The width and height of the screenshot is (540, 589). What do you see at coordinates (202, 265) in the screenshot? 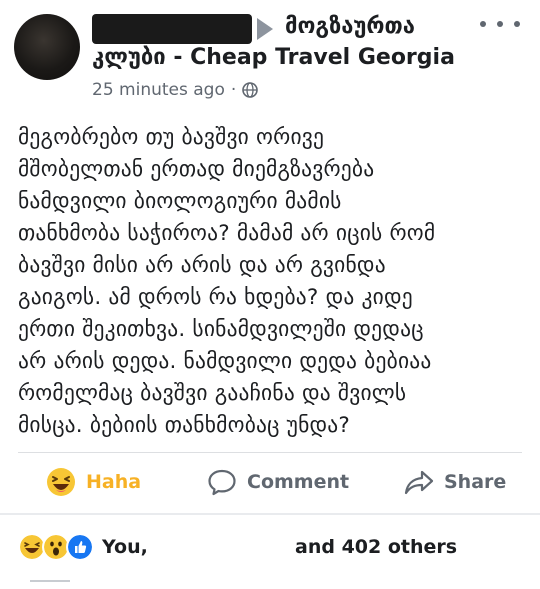
I see `post-body-line: ბავშვი მისი არ არის და არ გვინდა` at bounding box center [202, 265].